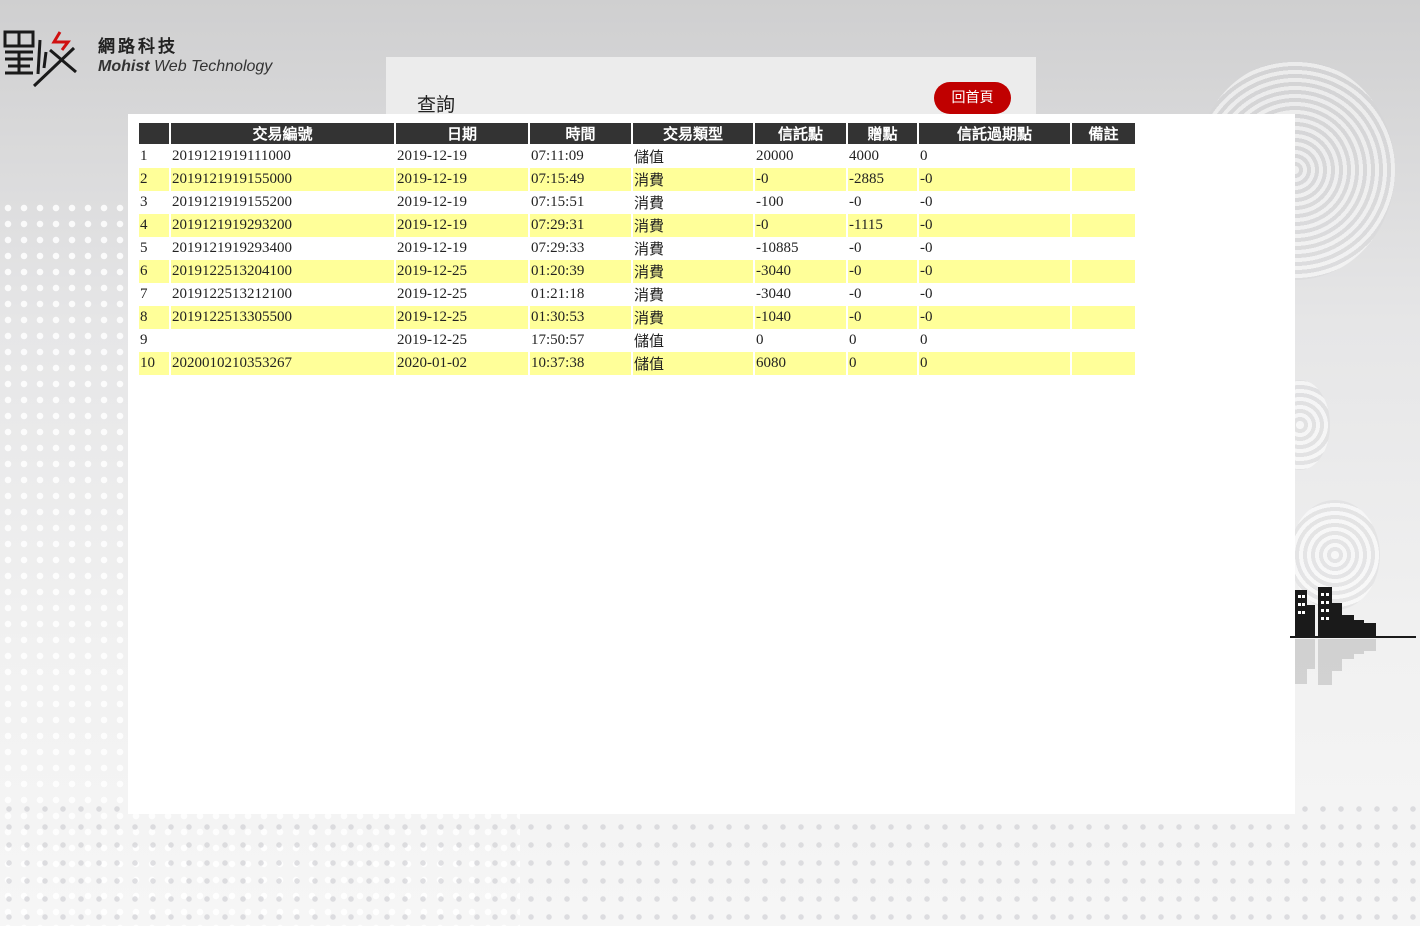 This screenshot has width=1420, height=926. What do you see at coordinates (462, 363) in the screenshot?
I see `cell-date: 2020-01-02` at bounding box center [462, 363].